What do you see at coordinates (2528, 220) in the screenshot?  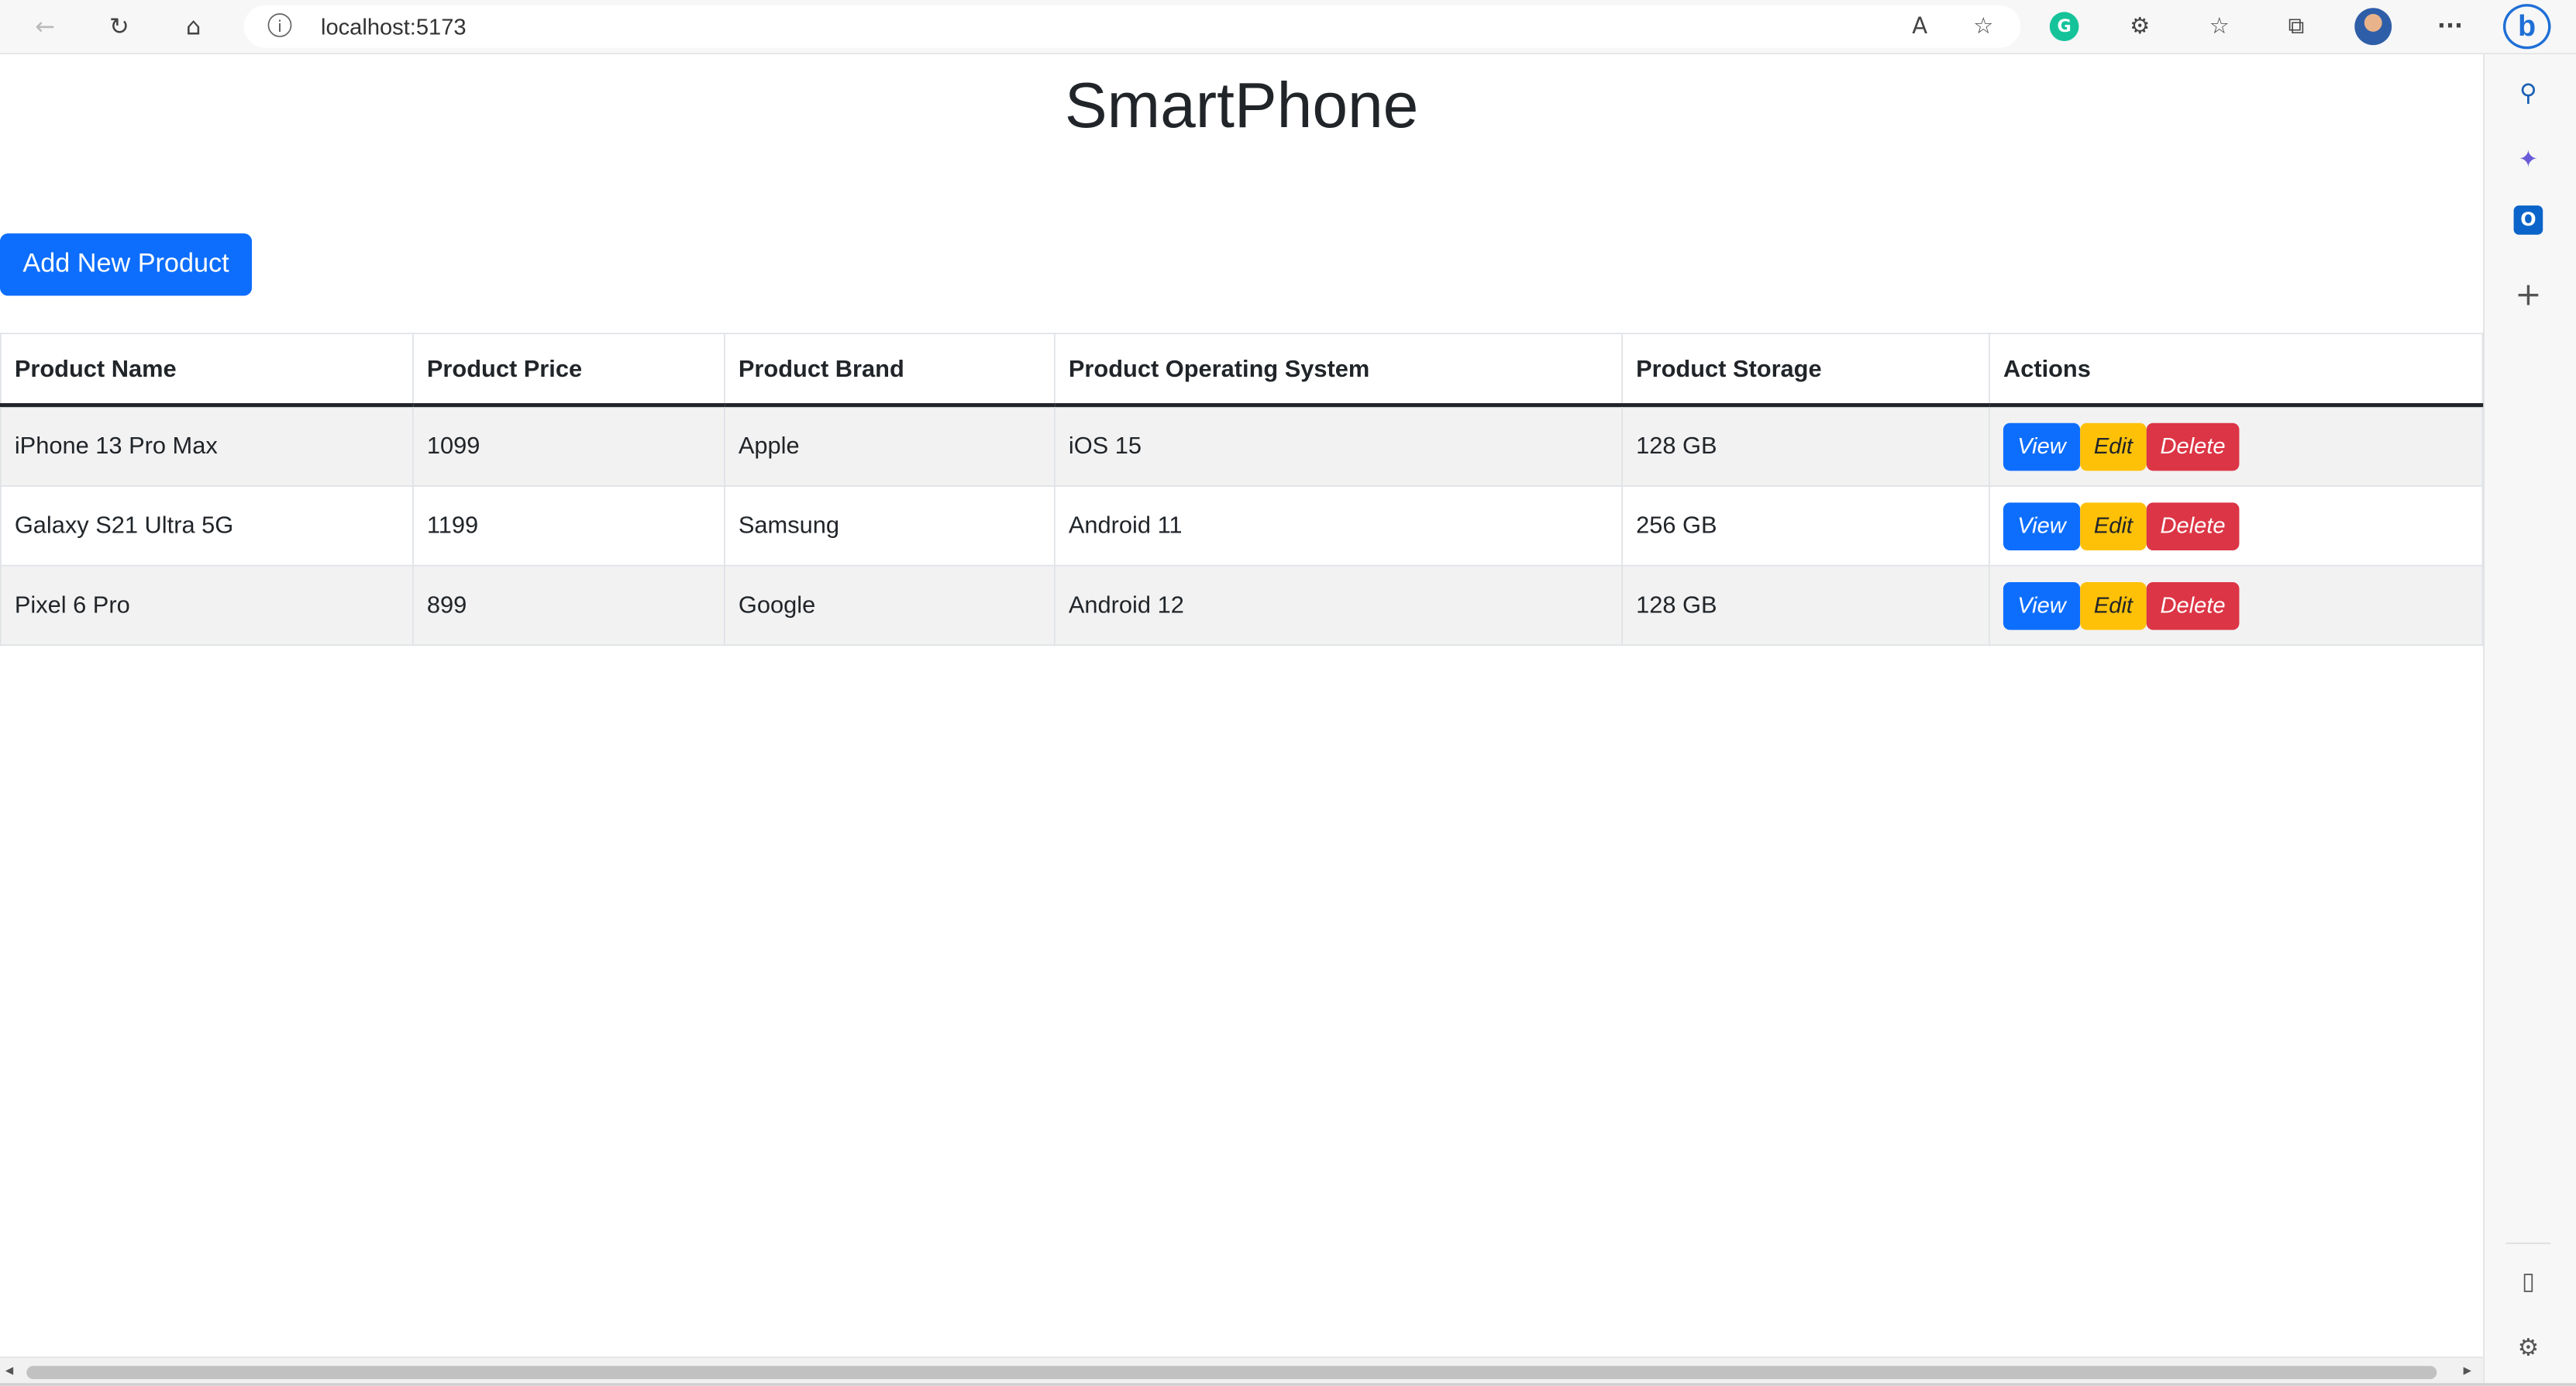 I see `outlook-icon: O` at bounding box center [2528, 220].